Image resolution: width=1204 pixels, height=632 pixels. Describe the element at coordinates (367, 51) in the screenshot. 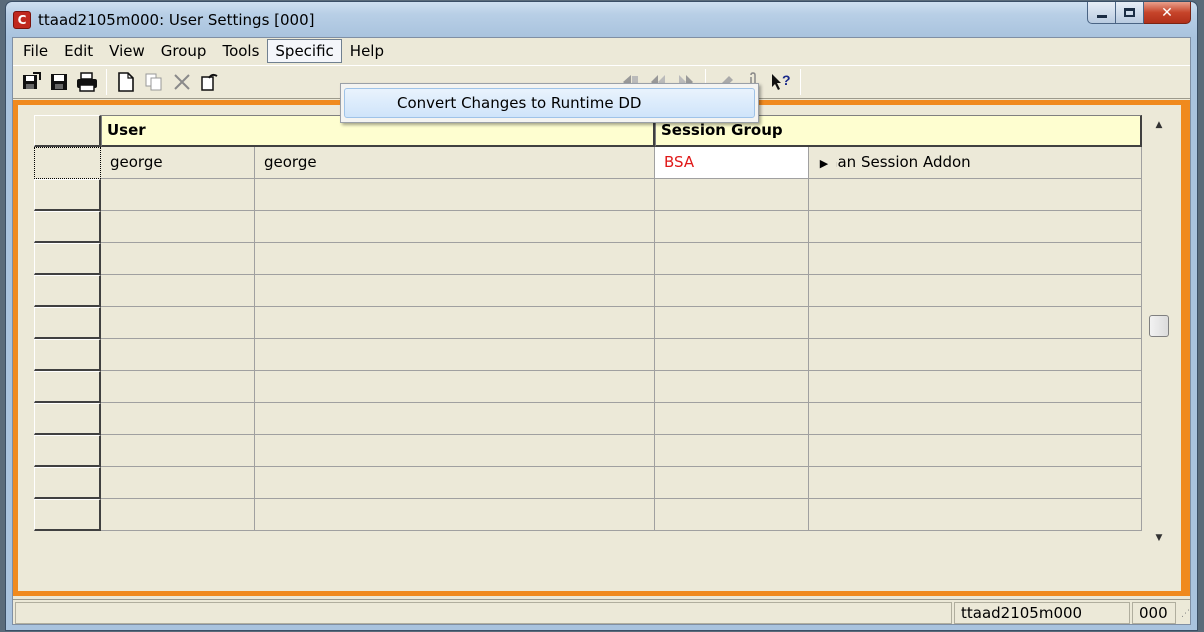

I see `menu-help: Help` at that location.